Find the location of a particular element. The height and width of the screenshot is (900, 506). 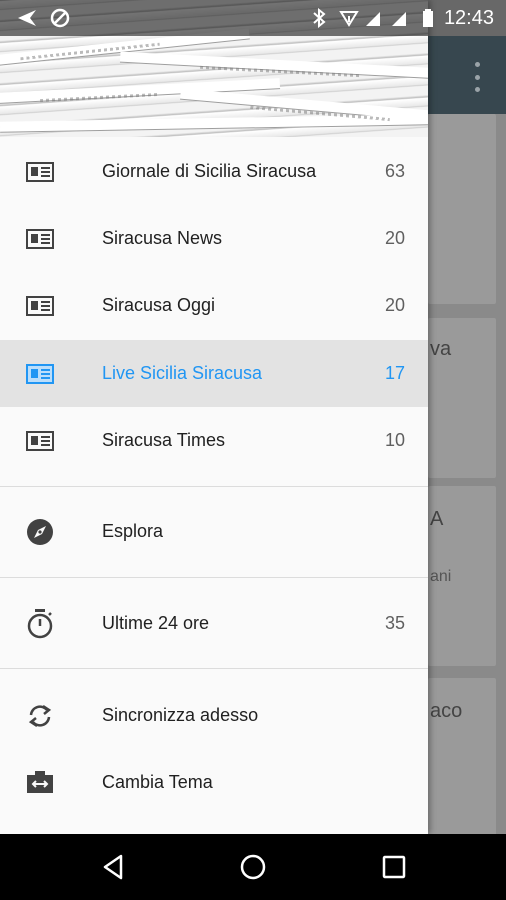

drawer-item-siracusa-times: Siracusa Times 10 is located at coordinates (214, 440).